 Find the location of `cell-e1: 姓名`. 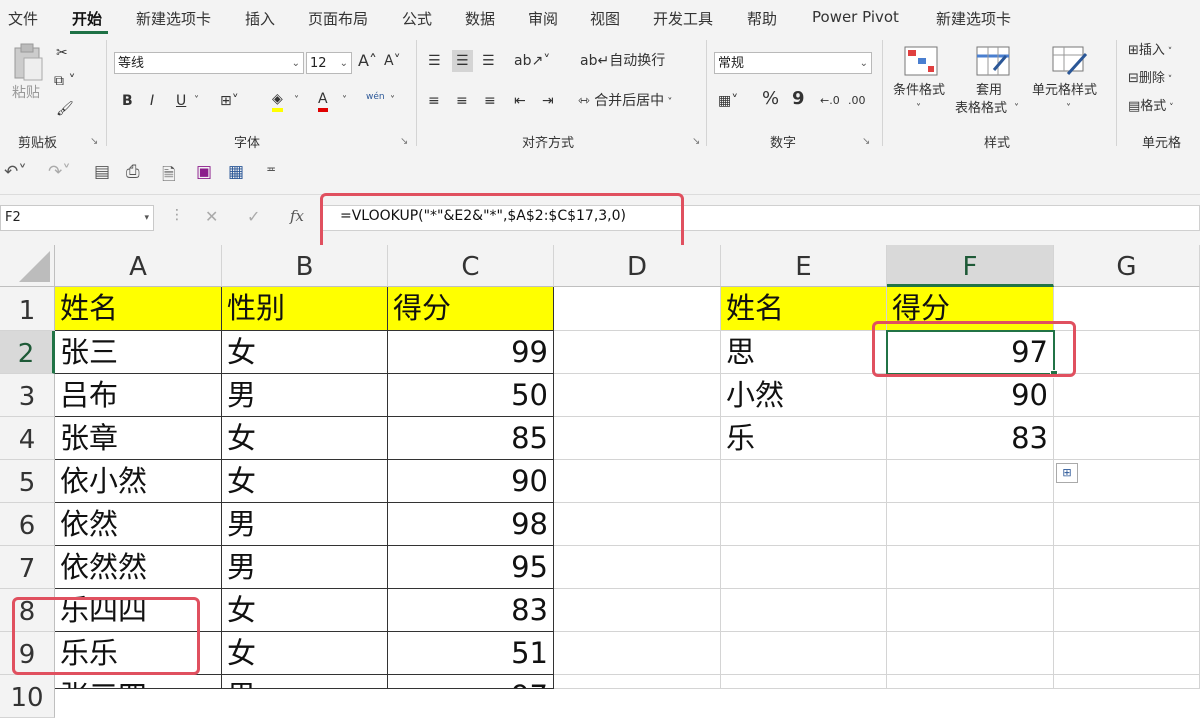

cell-e1: 姓名 is located at coordinates (804, 309).